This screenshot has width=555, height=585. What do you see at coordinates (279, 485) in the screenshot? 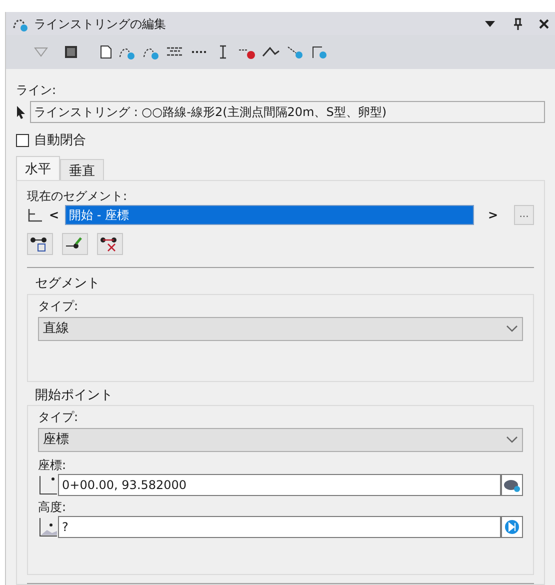
I see `coordinate-field: 0+00.00, 93.582000` at bounding box center [279, 485].